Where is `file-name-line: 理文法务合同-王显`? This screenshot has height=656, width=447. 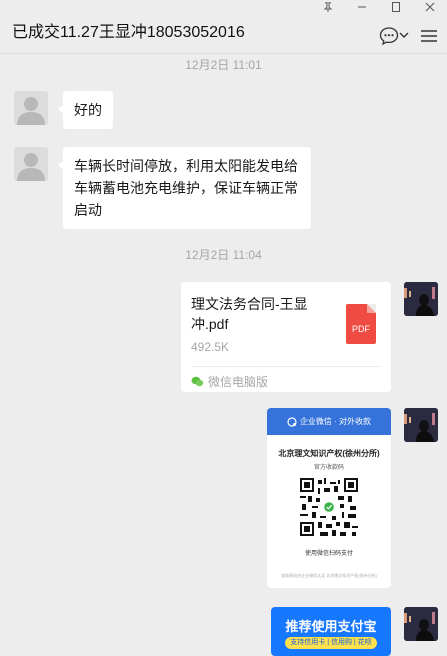
file-name-line: 理文法务合同-王显 is located at coordinates (249, 304).